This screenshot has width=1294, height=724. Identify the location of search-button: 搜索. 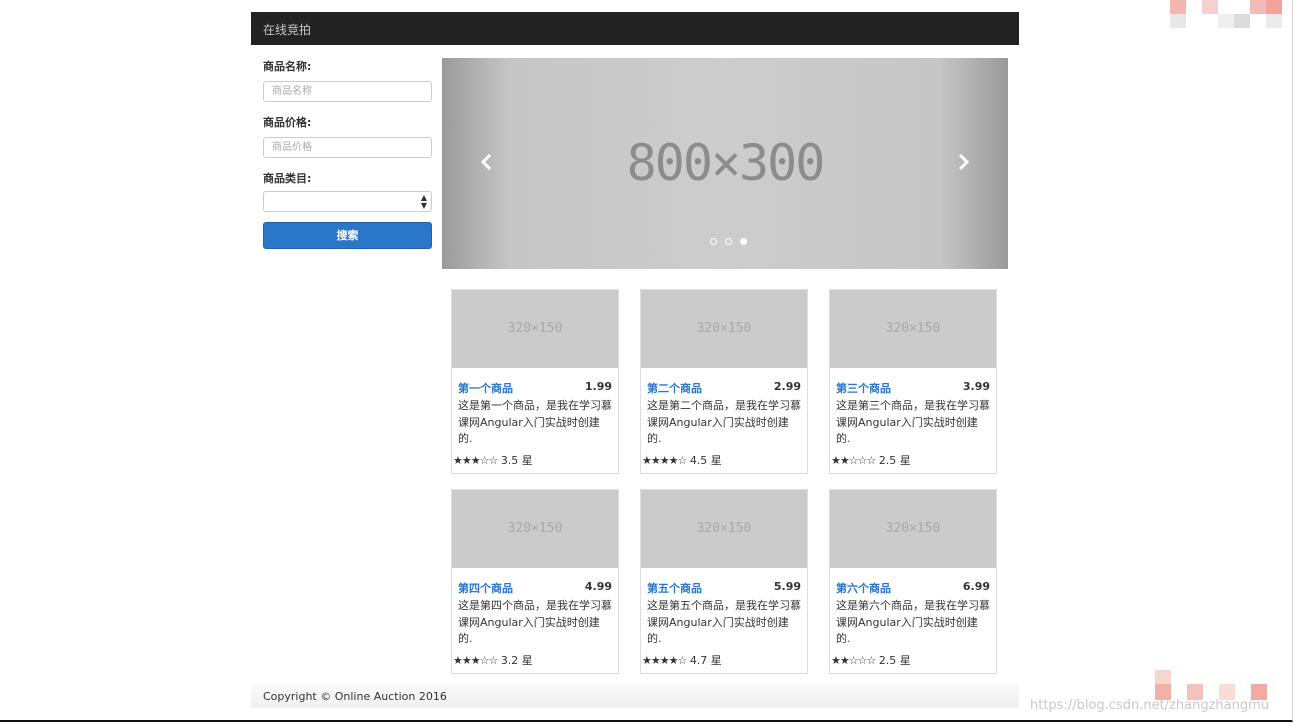
(347, 235).